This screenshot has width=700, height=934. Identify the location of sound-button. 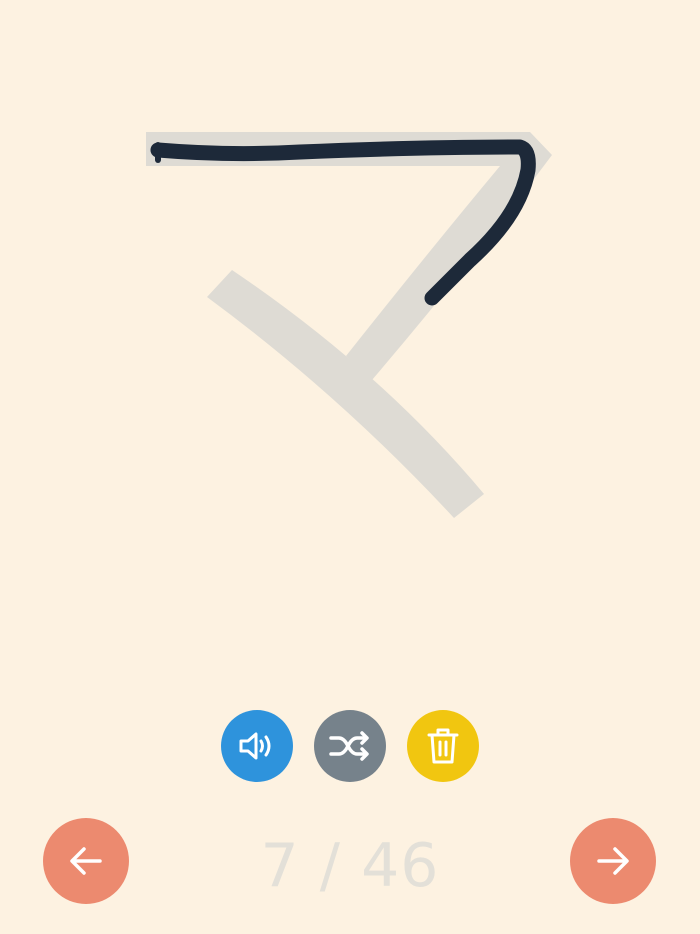
(257, 746).